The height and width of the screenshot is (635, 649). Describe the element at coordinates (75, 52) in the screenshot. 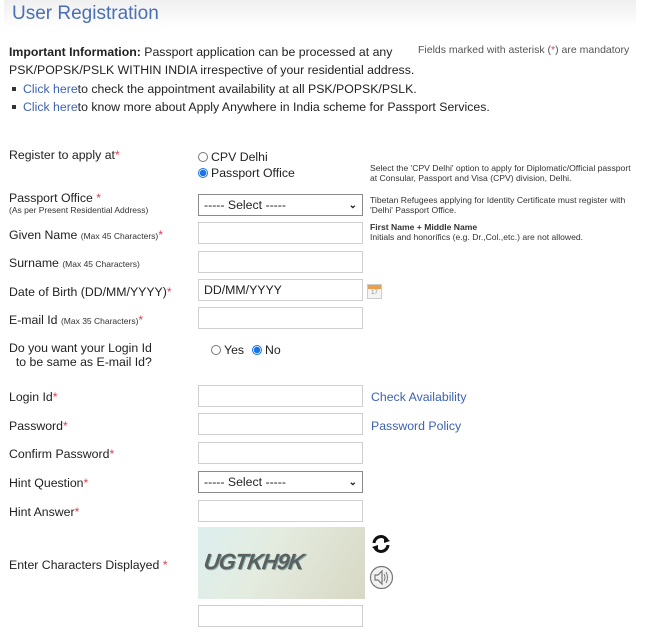

I see `important-label: Important Information:` at that location.